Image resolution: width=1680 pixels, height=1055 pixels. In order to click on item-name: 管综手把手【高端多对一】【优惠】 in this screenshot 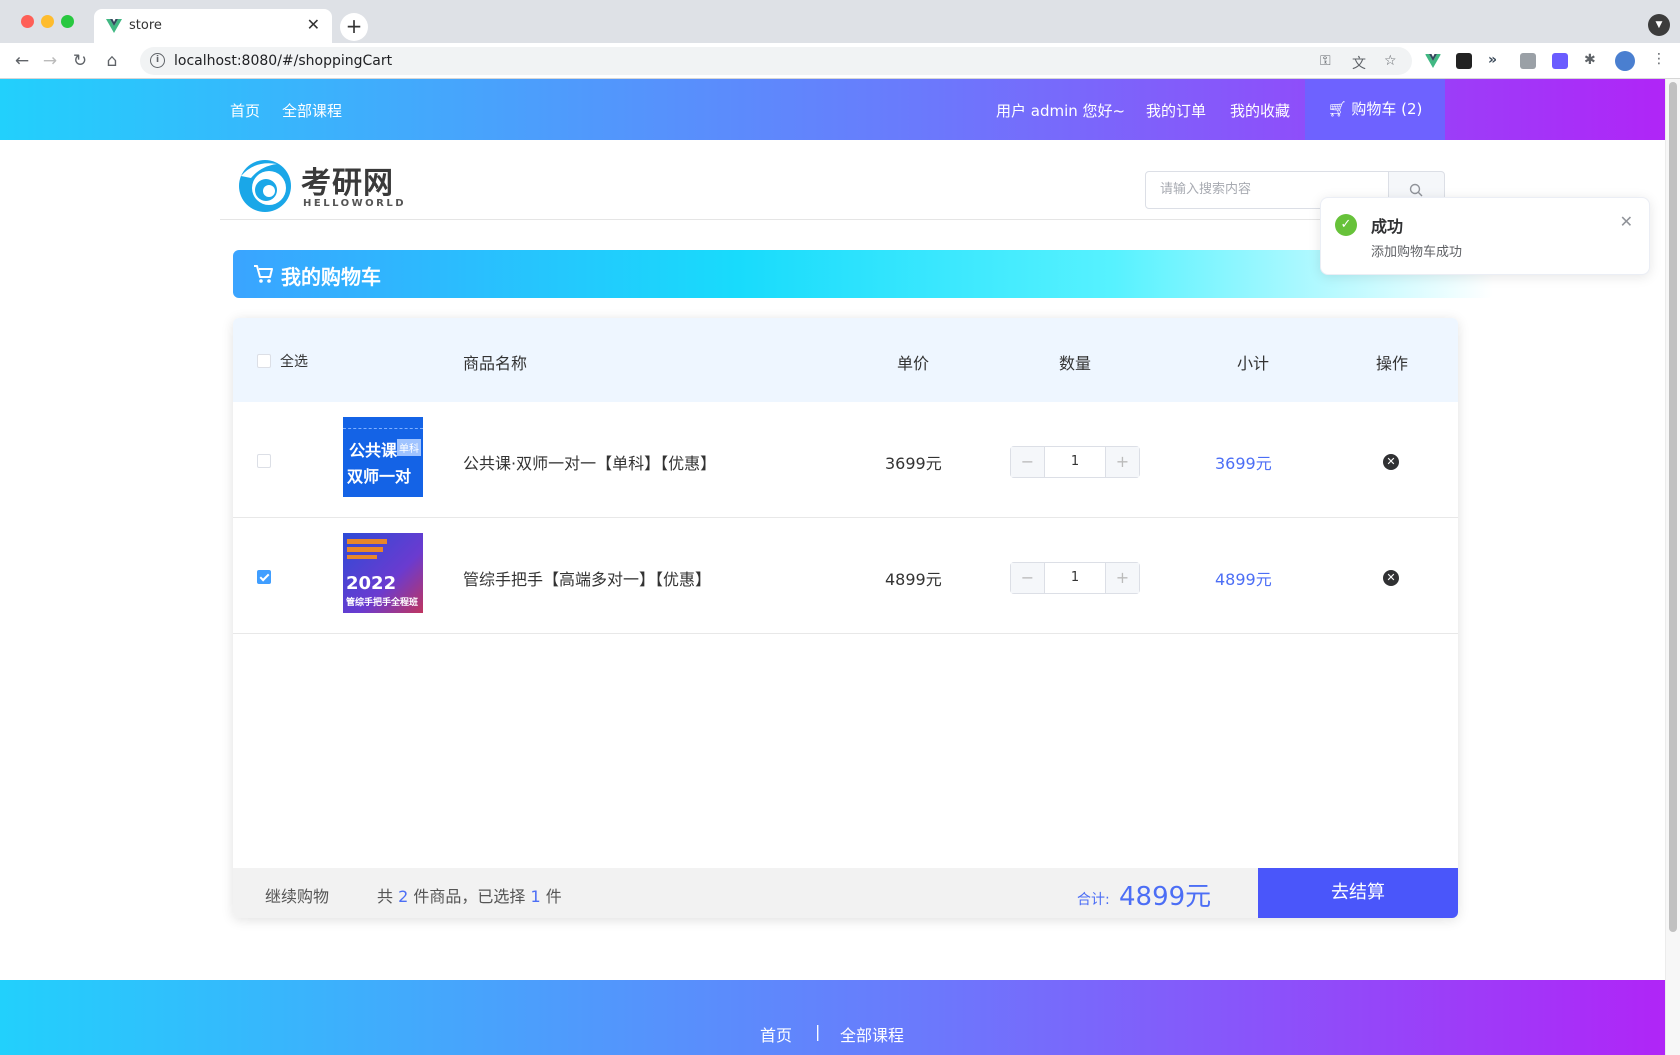, I will do `click(587, 578)`.